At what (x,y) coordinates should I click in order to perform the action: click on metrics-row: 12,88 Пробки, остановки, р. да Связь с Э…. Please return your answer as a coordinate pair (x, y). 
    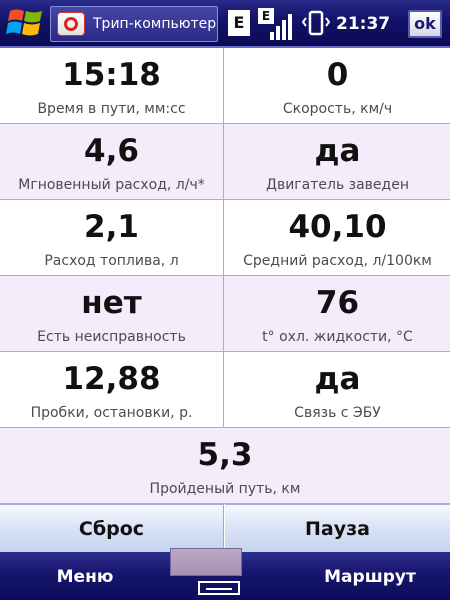
    Looking at the image, I should click on (225, 390).